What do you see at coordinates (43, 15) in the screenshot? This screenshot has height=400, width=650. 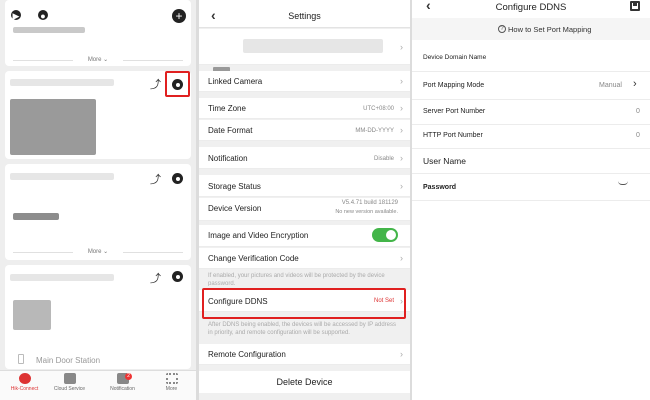 I see `record-icon: ●` at bounding box center [43, 15].